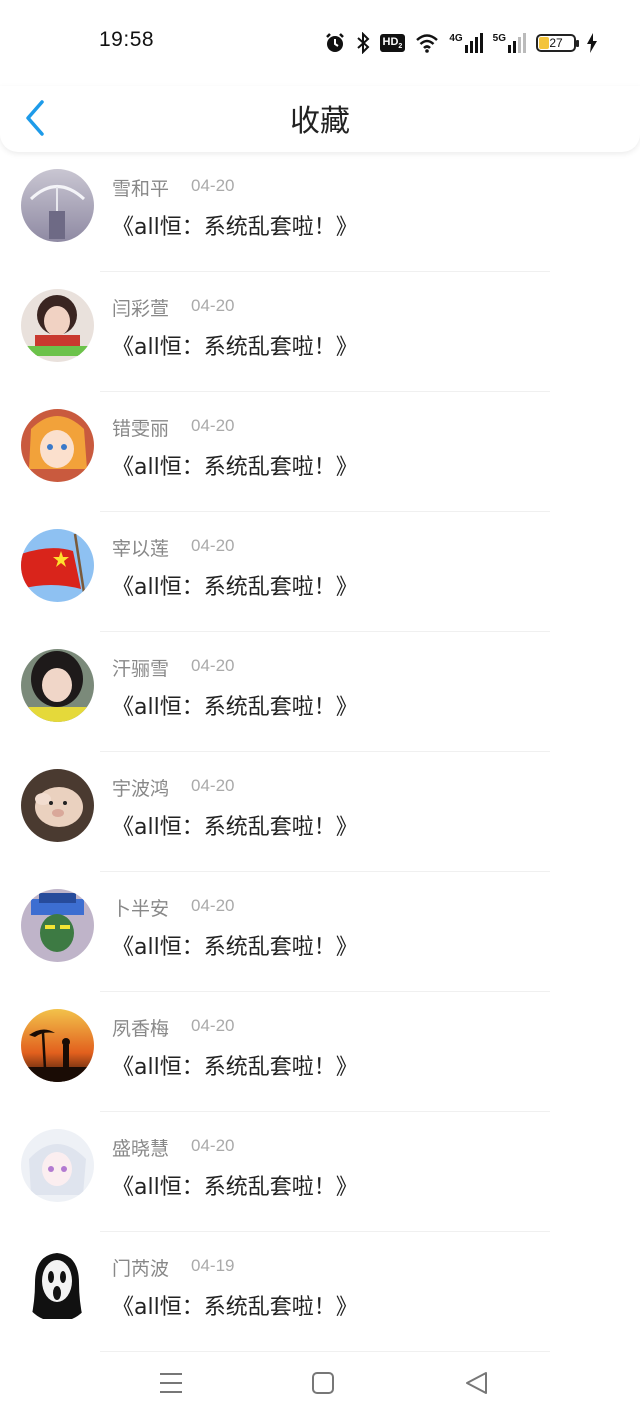 Image resolution: width=640 pixels, height=1422 pixels. What do you see at coordinates (141, 1029) in the screenshot?
I see `item-author: 夙香梅` at bounding box center [141, 1029].